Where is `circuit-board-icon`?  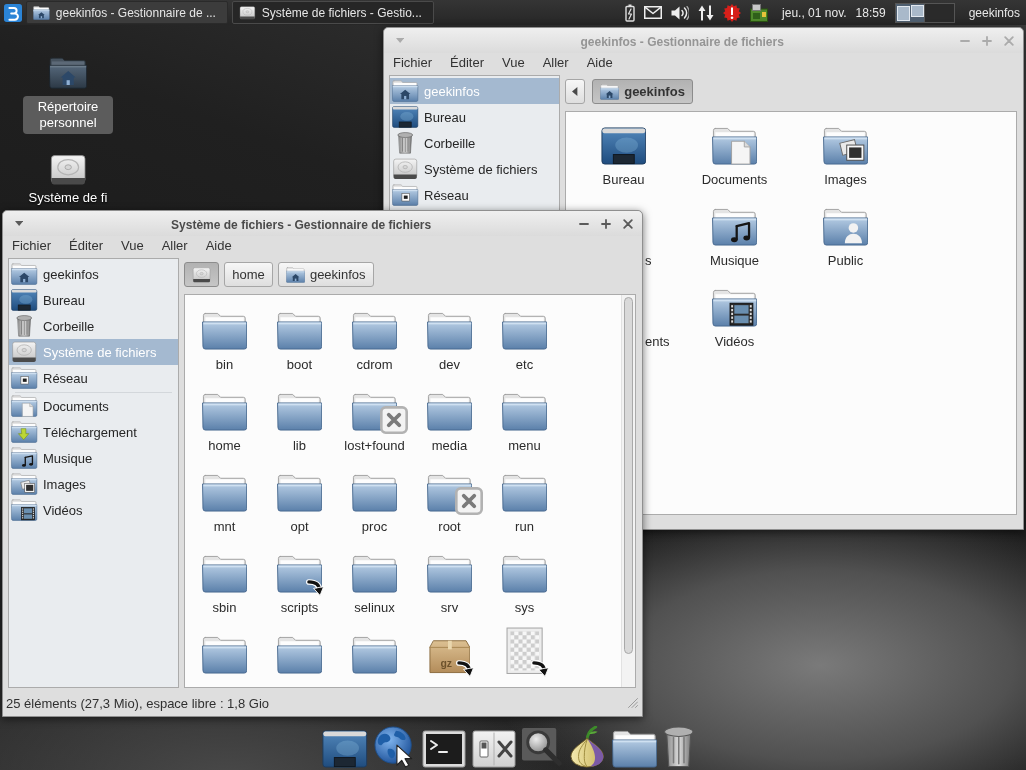
circuit-board-icon is located at coordinates (759, 12).